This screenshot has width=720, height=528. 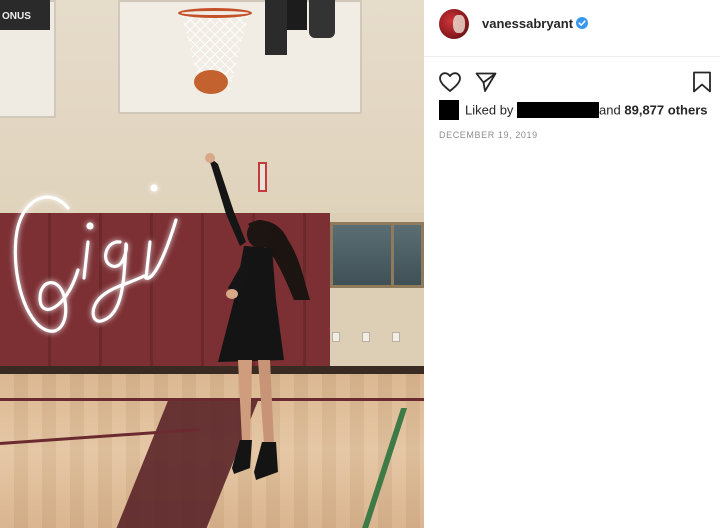 I want to click on heart-icon, so click(x=450, y=82).